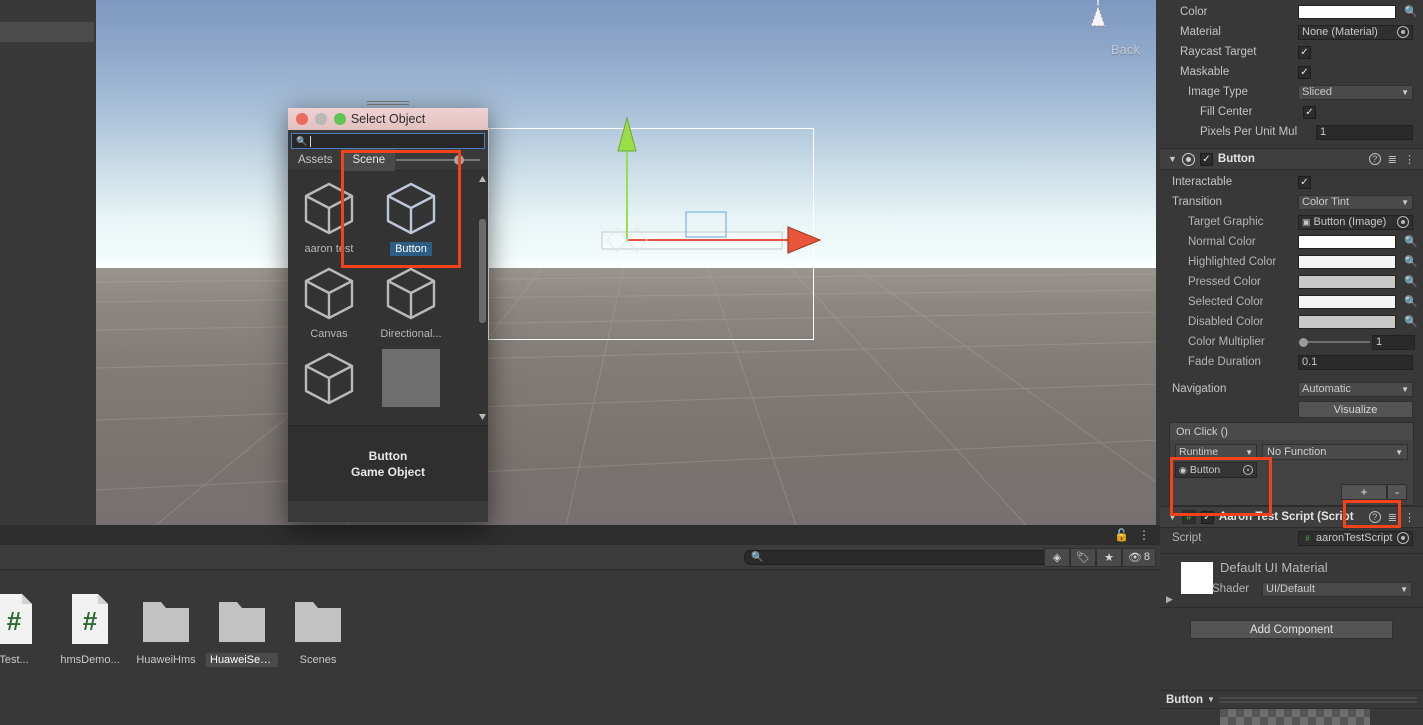 The image size is (1423, 725). What do you see at coordinates (1109, 557) in the screenshot?
I see `favorite-star-button: ★` at bounding box center [1109, 557].